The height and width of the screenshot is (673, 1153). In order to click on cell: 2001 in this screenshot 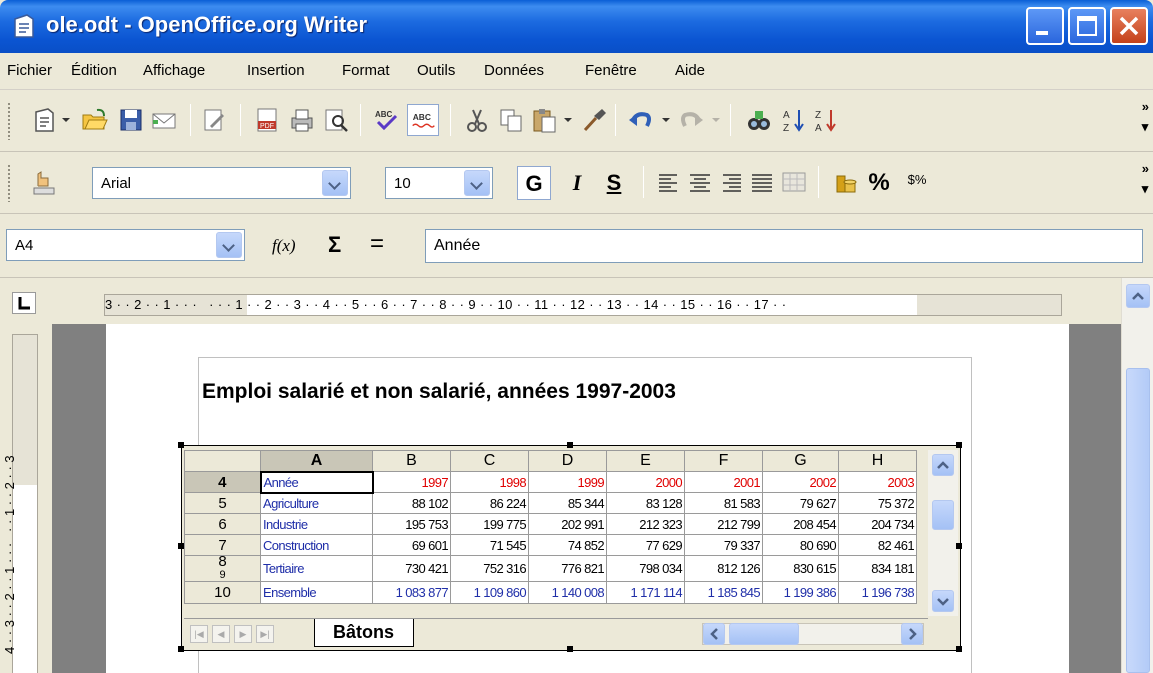, I will do `click(723, 482)`.